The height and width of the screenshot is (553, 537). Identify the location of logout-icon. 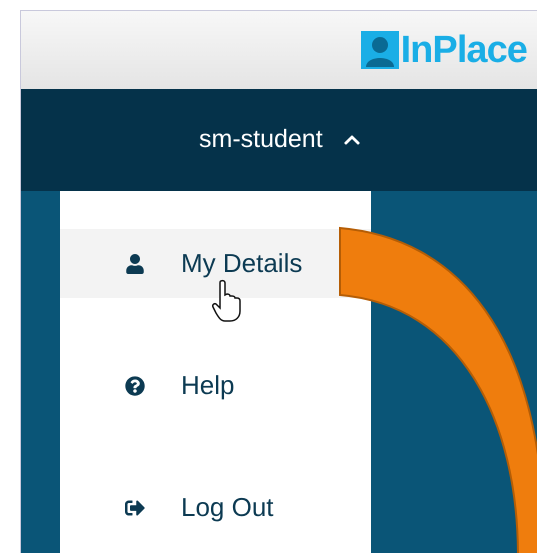
(135, 508).